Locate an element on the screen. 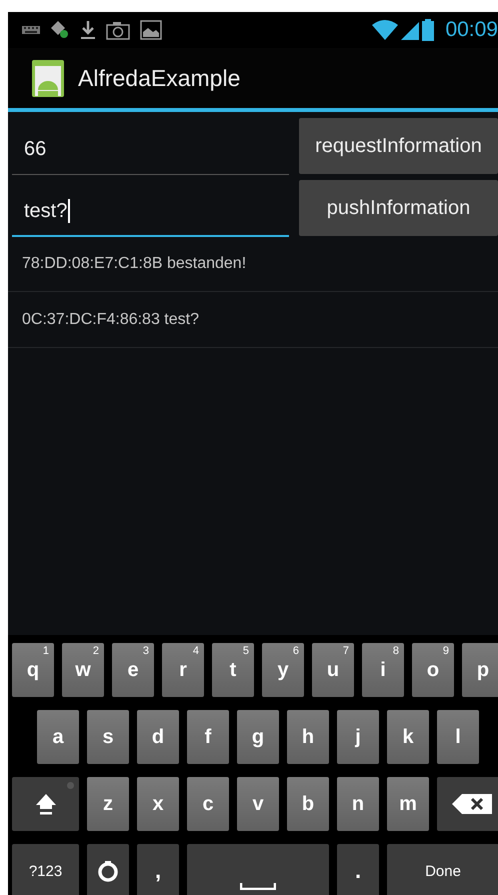  app-notification-icon is located at coordinates (60, 30).